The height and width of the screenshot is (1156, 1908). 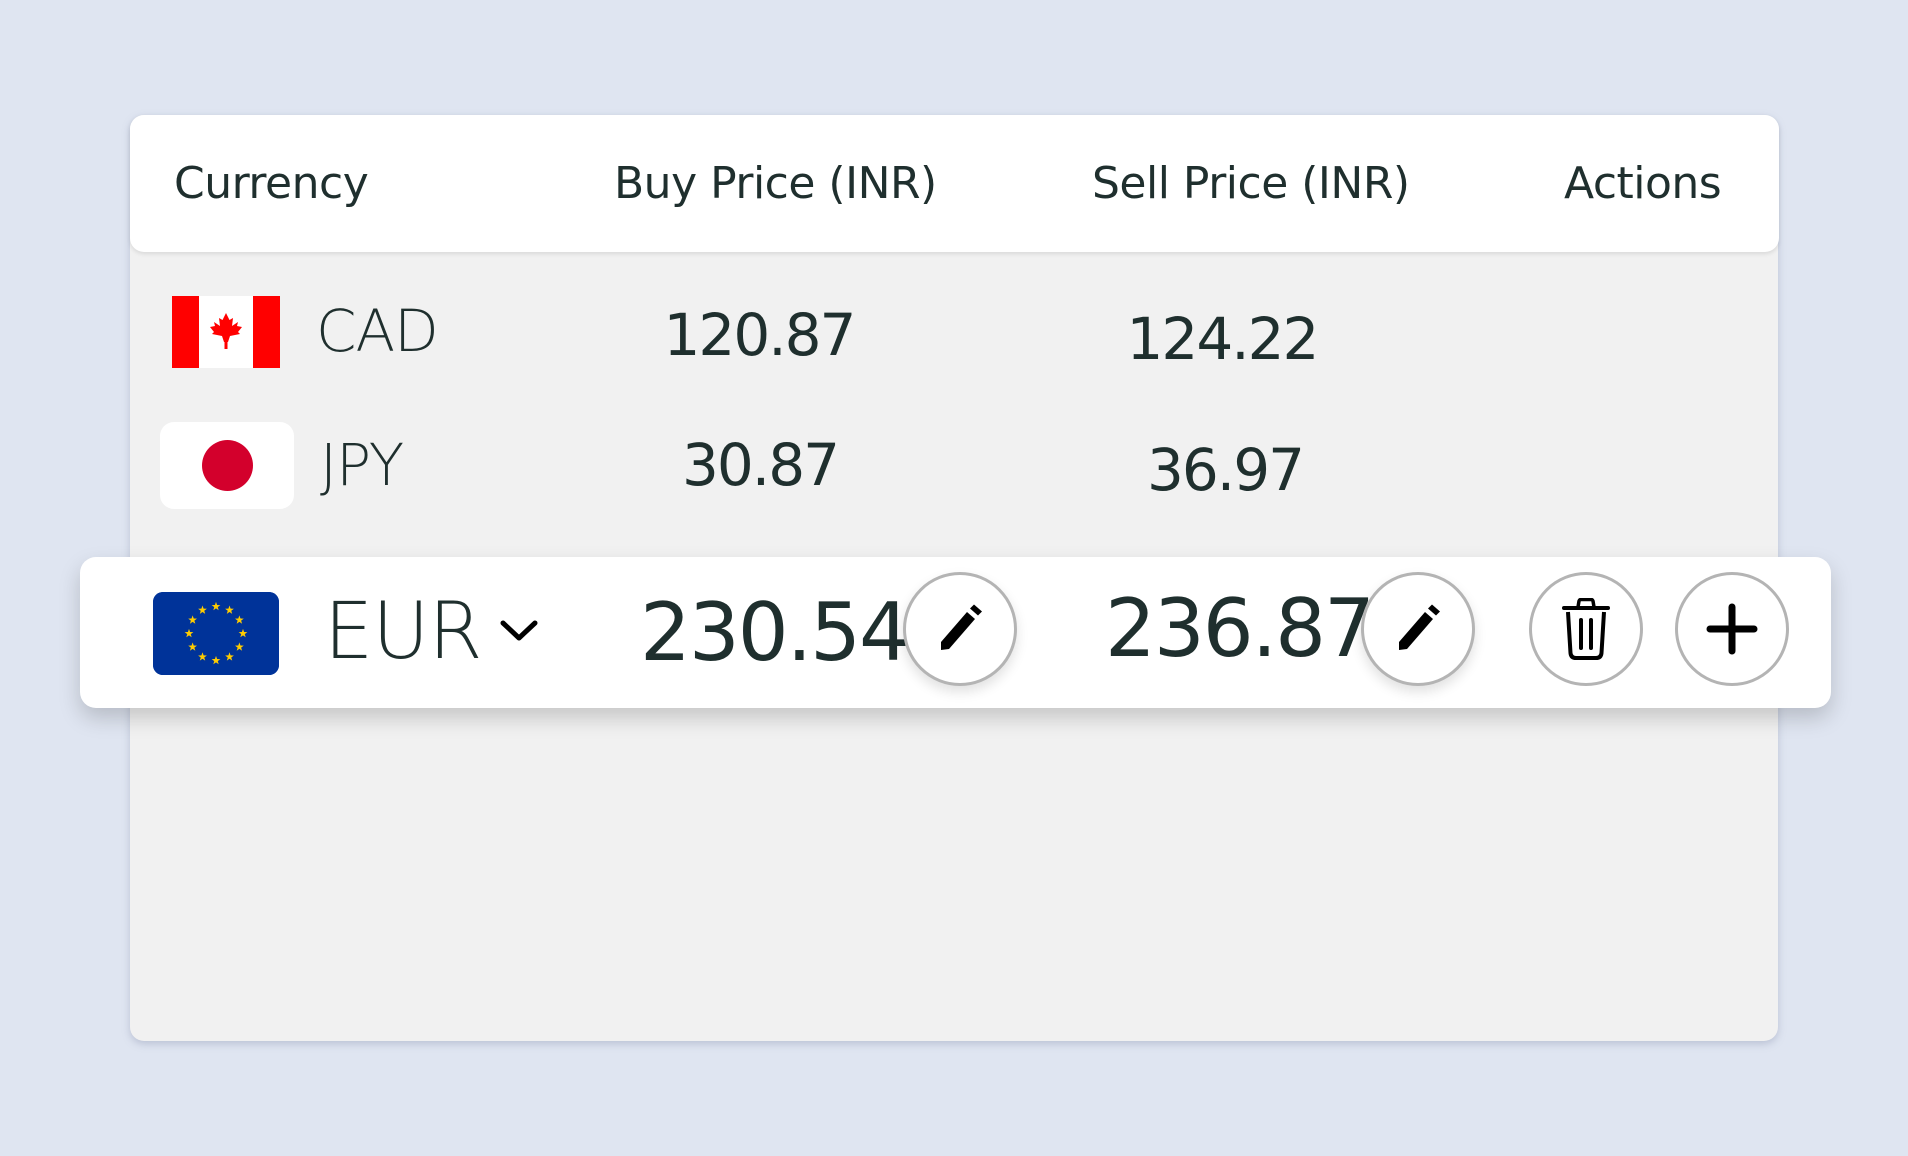 I want to click on add-row-button, so click(x=1732, y=629).